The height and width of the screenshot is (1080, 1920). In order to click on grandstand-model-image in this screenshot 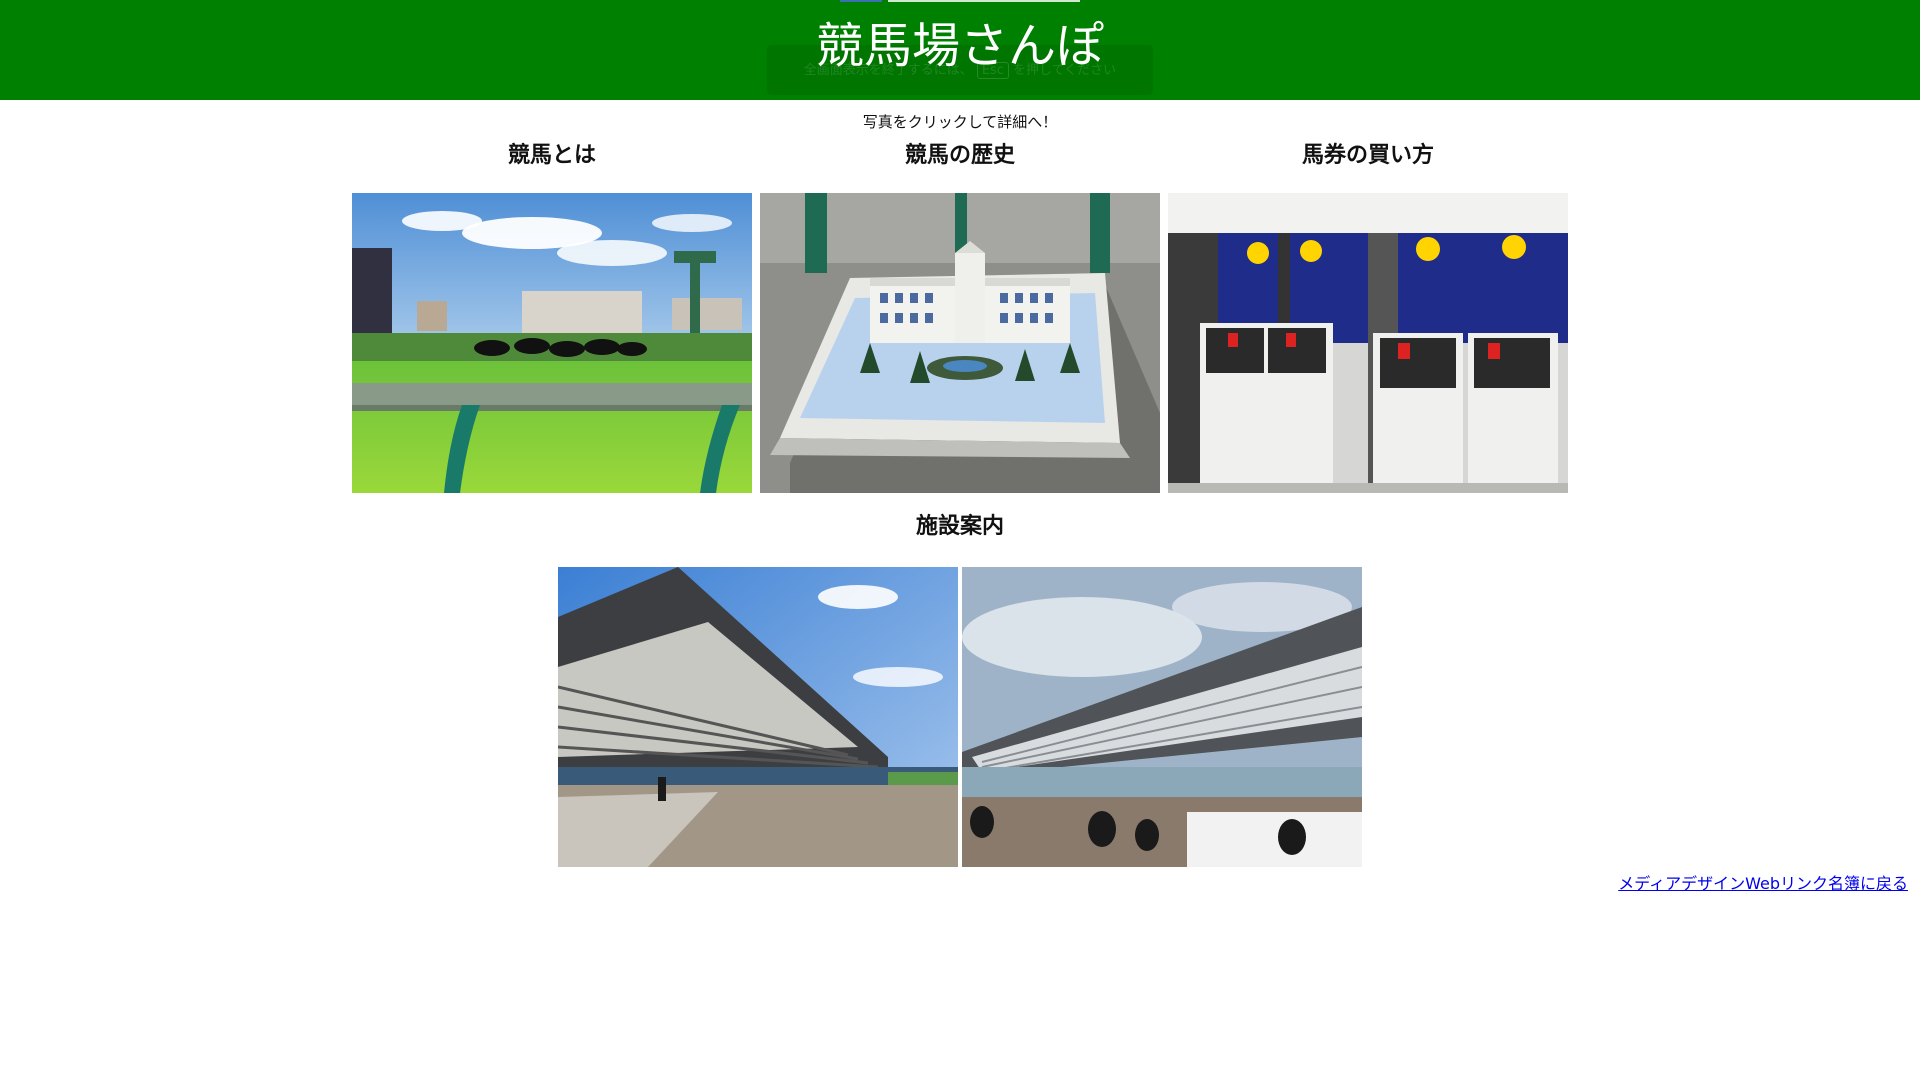, I will do `click(960, 343)`.